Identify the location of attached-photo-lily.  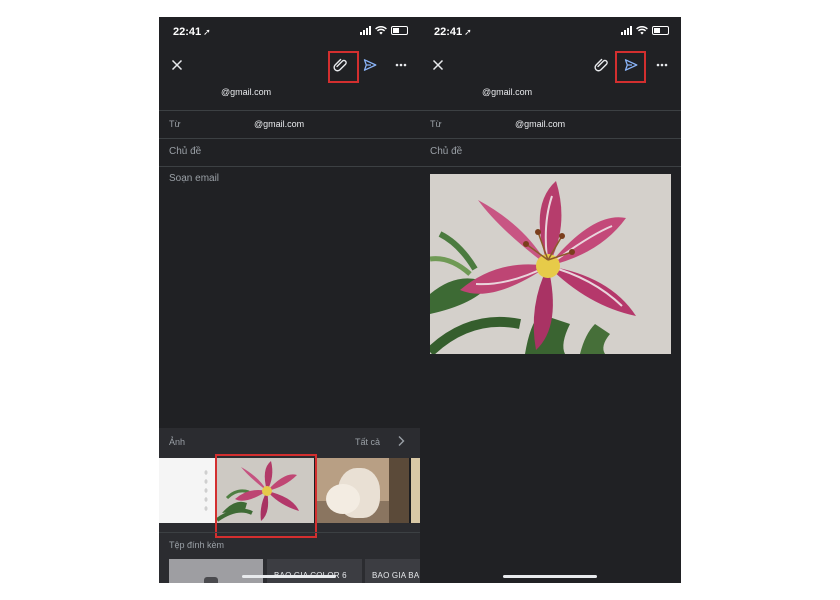
(550, 264).